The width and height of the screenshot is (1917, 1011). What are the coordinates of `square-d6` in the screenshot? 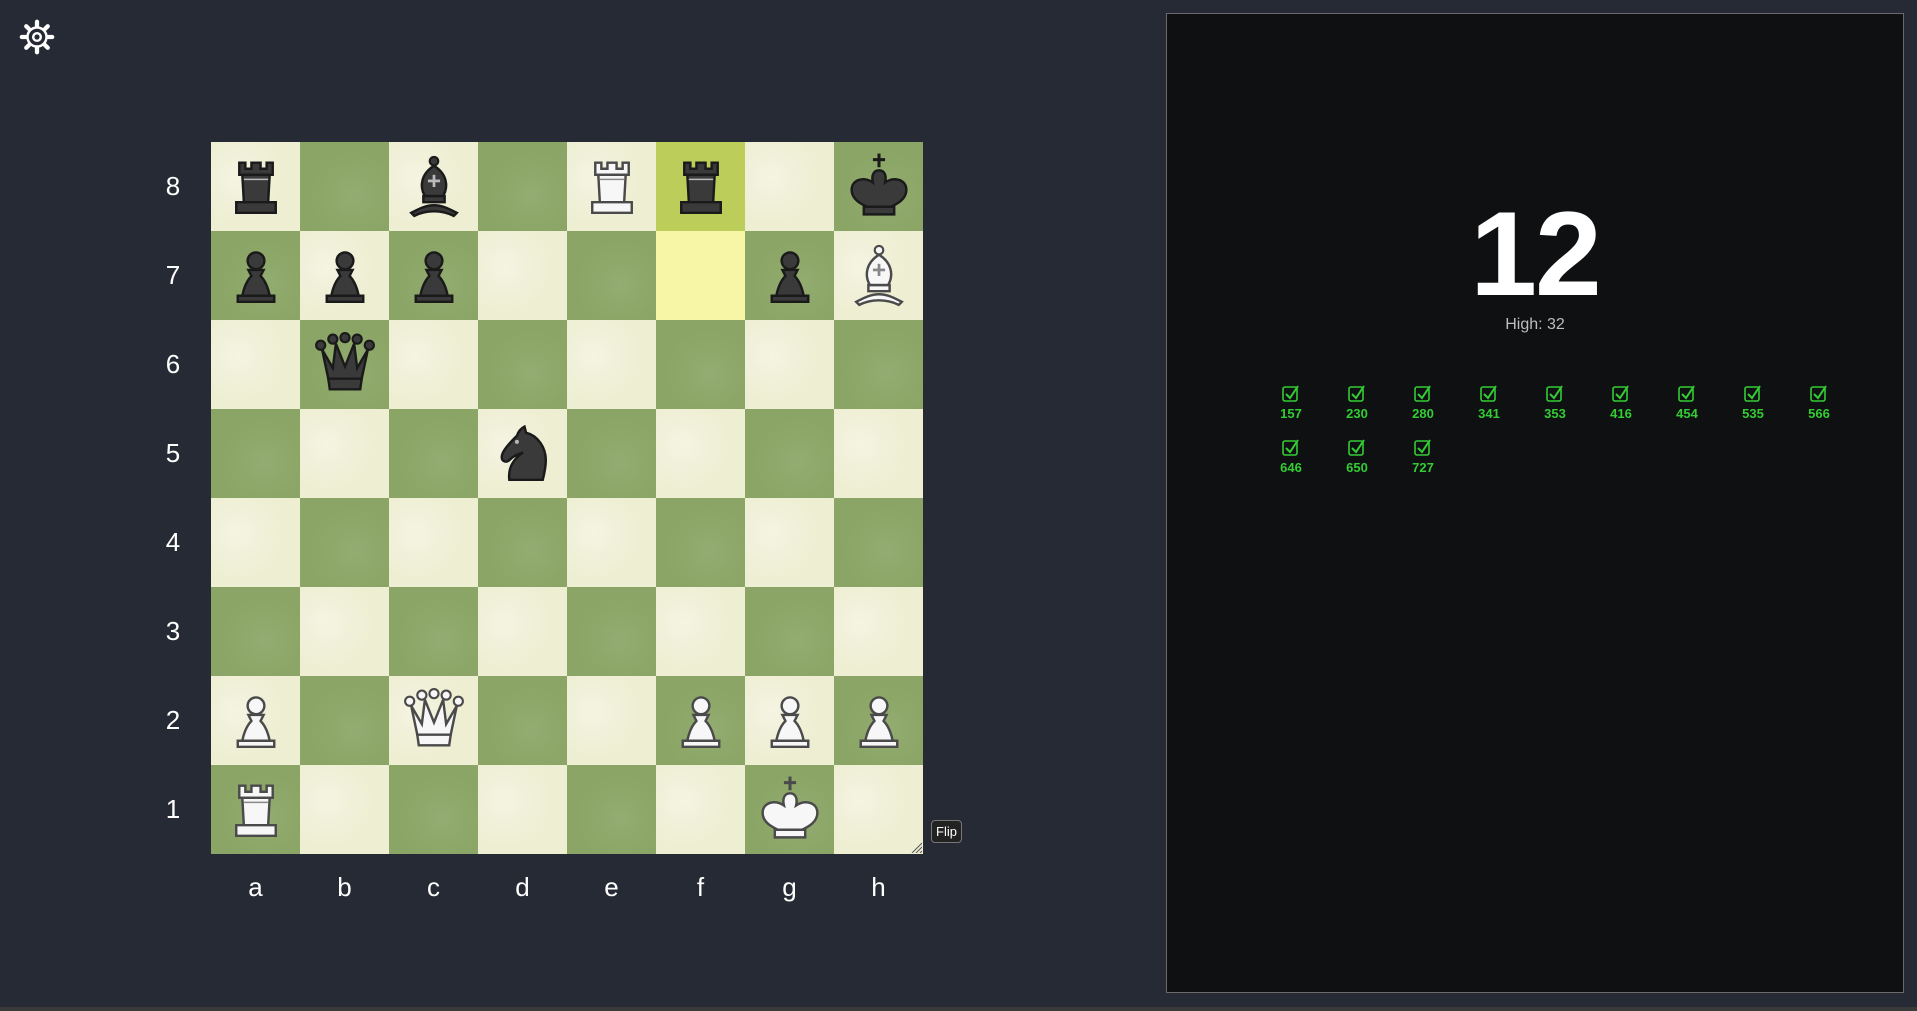 It's located at (522, 364).